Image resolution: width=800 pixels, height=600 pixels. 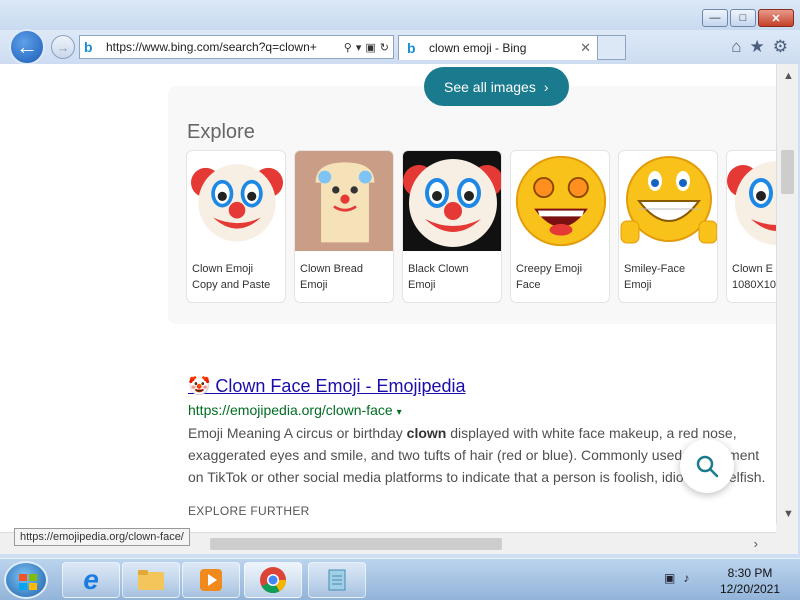 What do you see at coordinates (750, 581) in the screenshot?
I see `taskbar-clock: 8:30 PM 12/20/2021` at bounding box center [750, 581].